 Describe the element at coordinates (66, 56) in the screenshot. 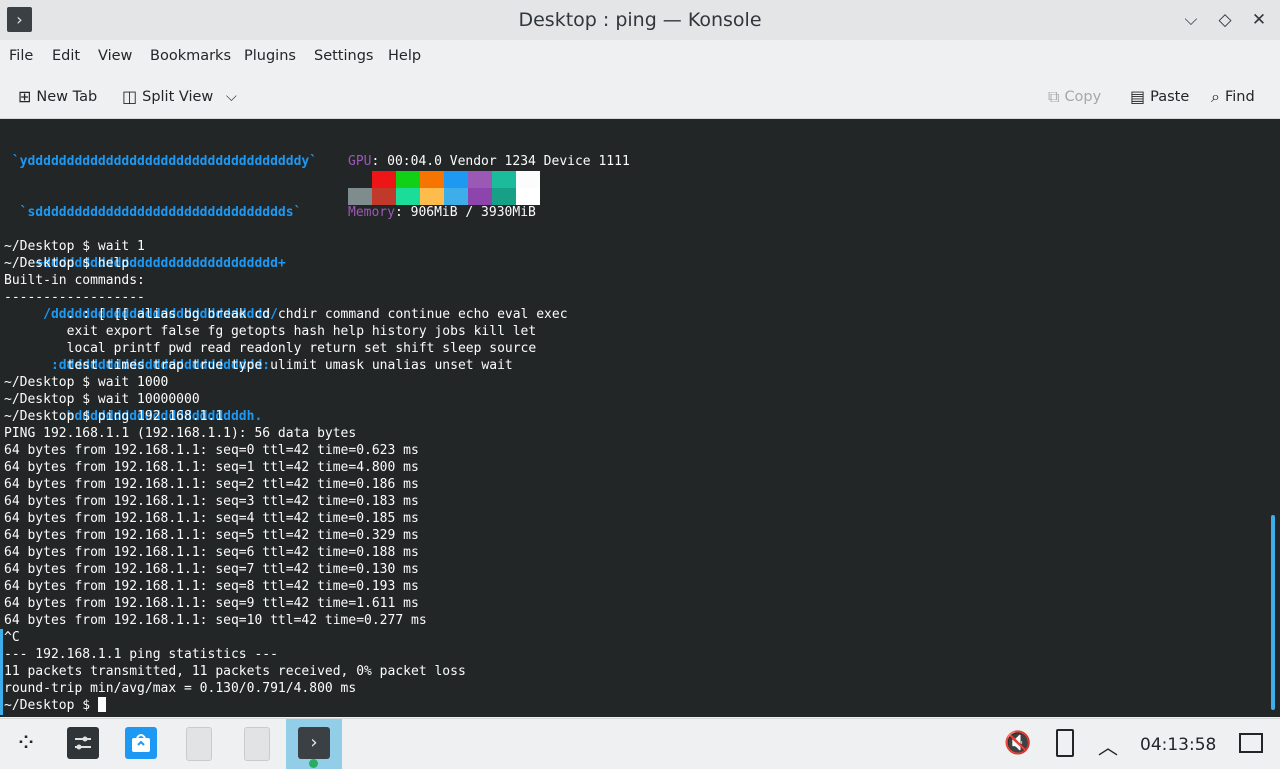

I see `menu-edit: Edit` at that location.